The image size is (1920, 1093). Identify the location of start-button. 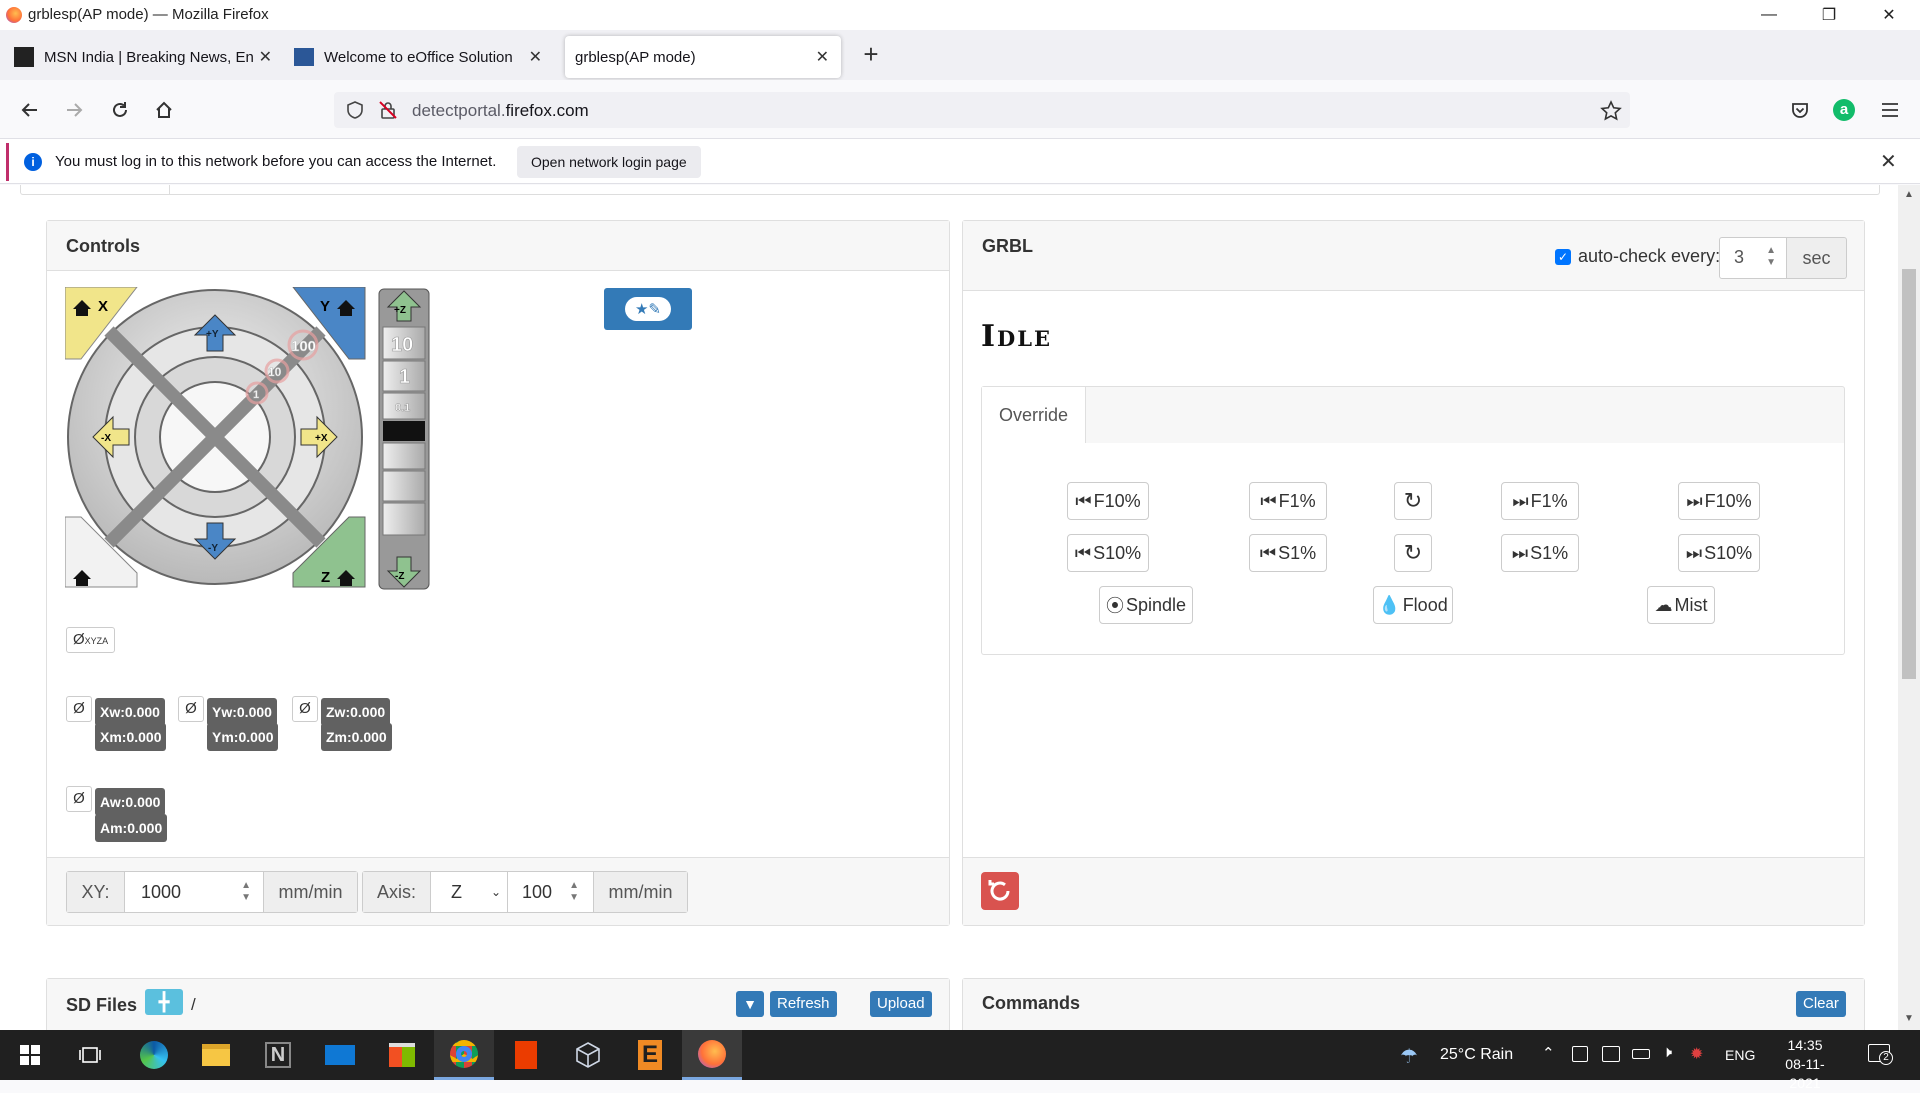
(30, 1055).